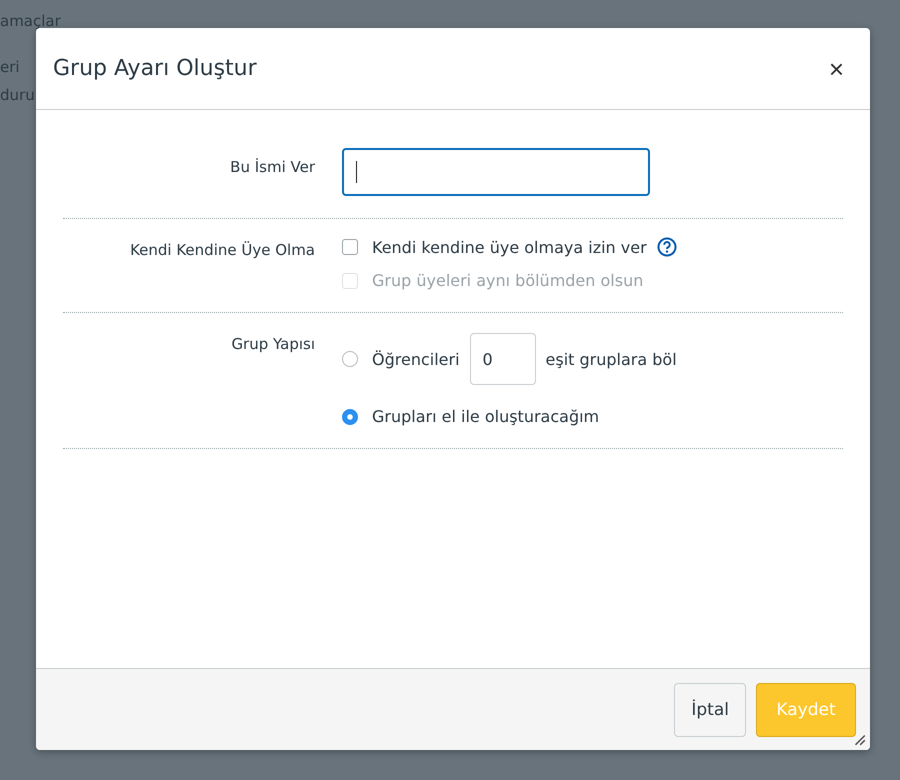 The width and height of the screenshot is (900, 780). Describe the element at coordinates (496, 172) in the screenshot. I see `name-input-field` at that location.